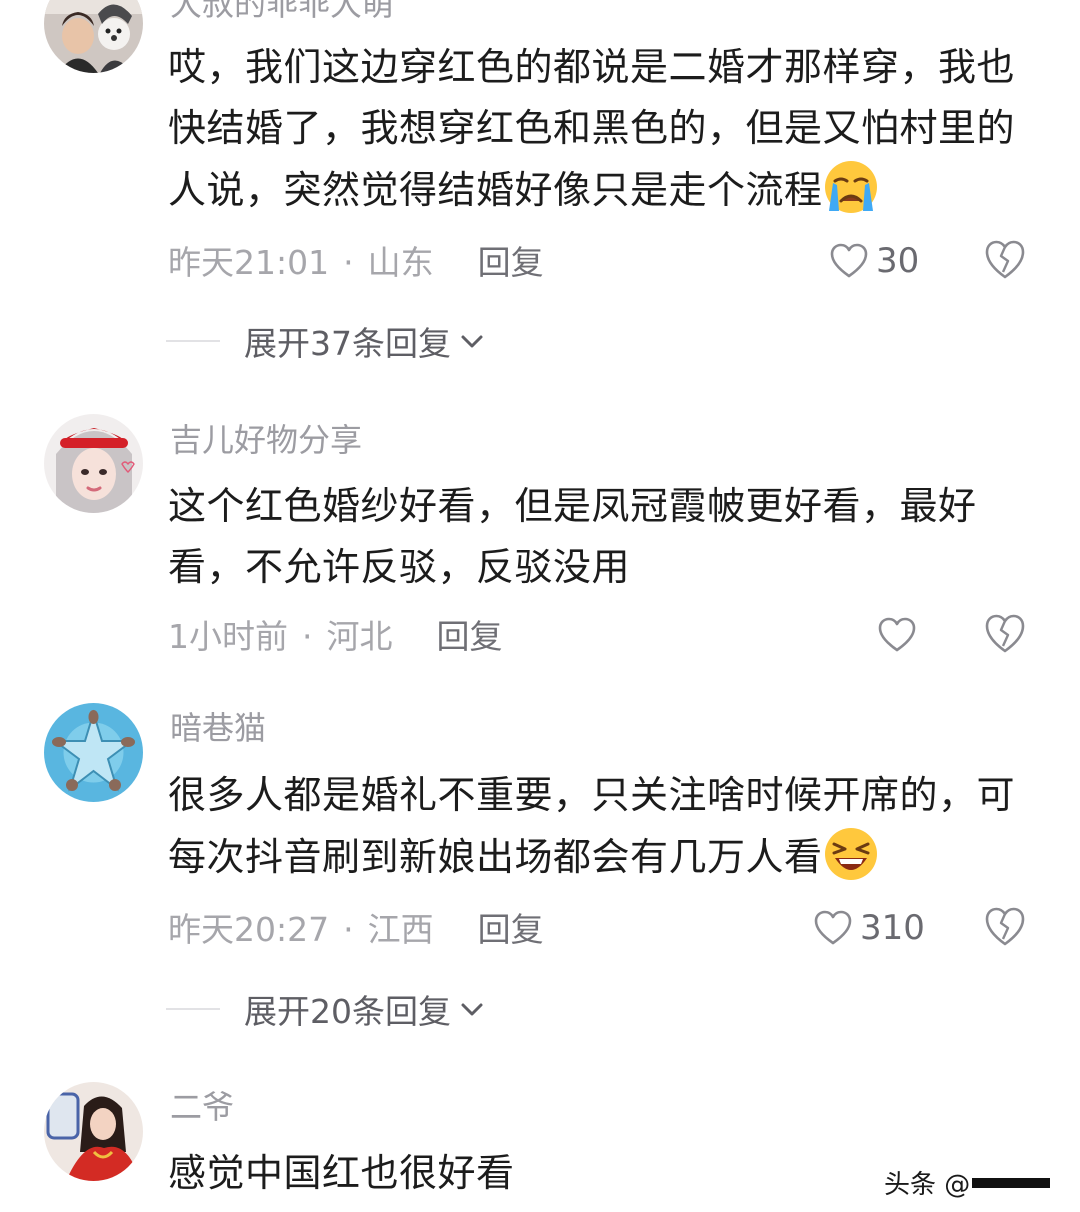 The image size is (1080, 1212). What do you see at coordinates (341, 1173) in the screenshot?
I see `comment-text-content: 感觉中国红也很好看` at bounding box center [341, 1173].